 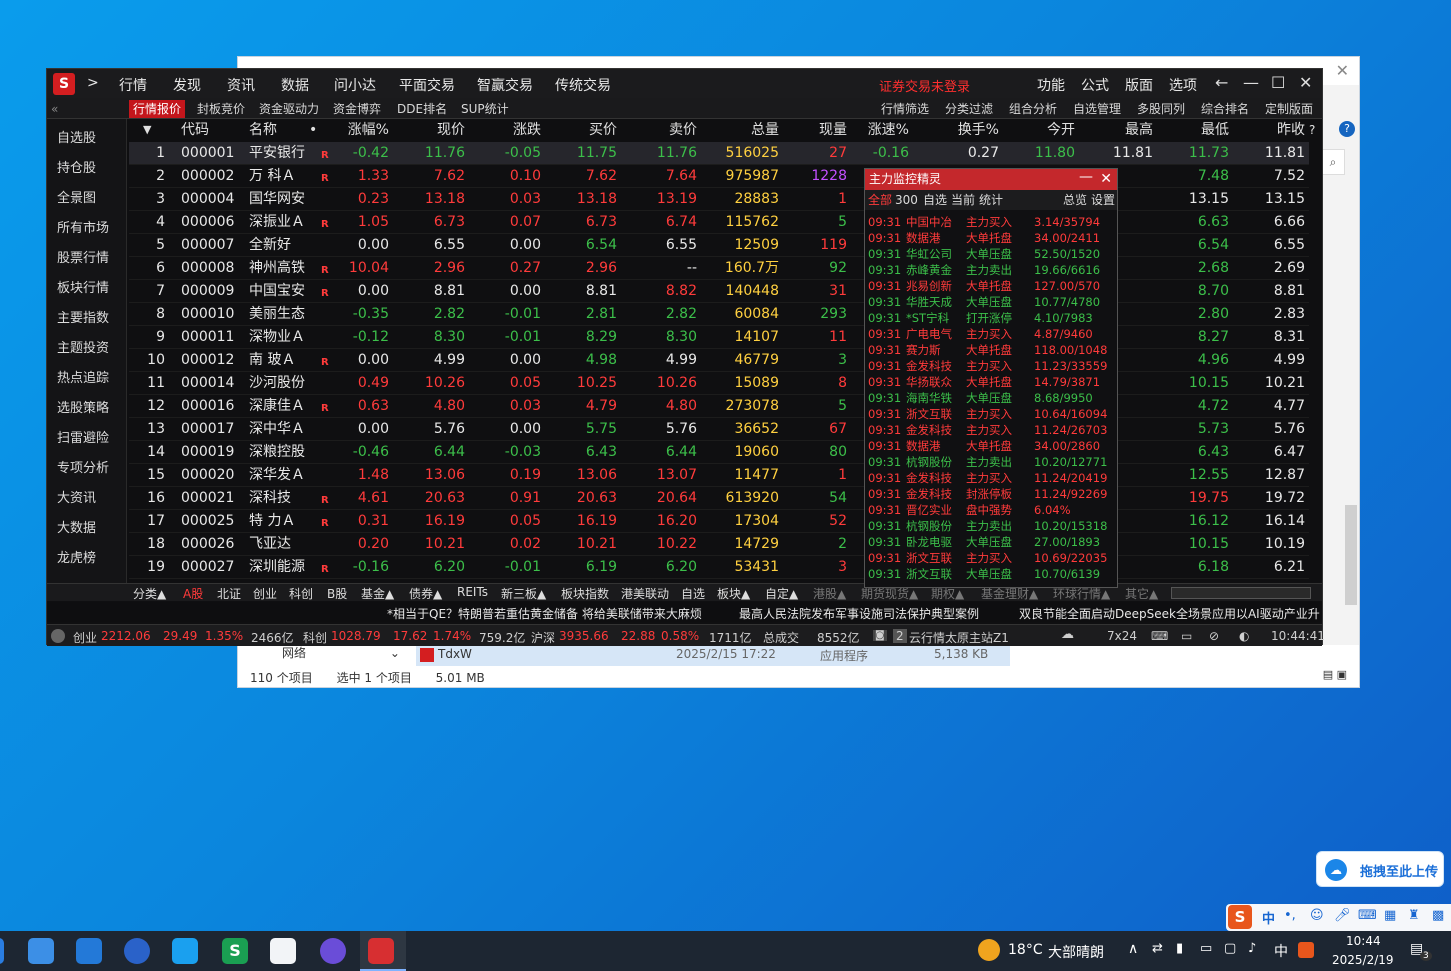 What do you see at coordinates (816, 130) in the screenshot?
I see `col-current-vol: 现量` at bounding box center [816, 130].